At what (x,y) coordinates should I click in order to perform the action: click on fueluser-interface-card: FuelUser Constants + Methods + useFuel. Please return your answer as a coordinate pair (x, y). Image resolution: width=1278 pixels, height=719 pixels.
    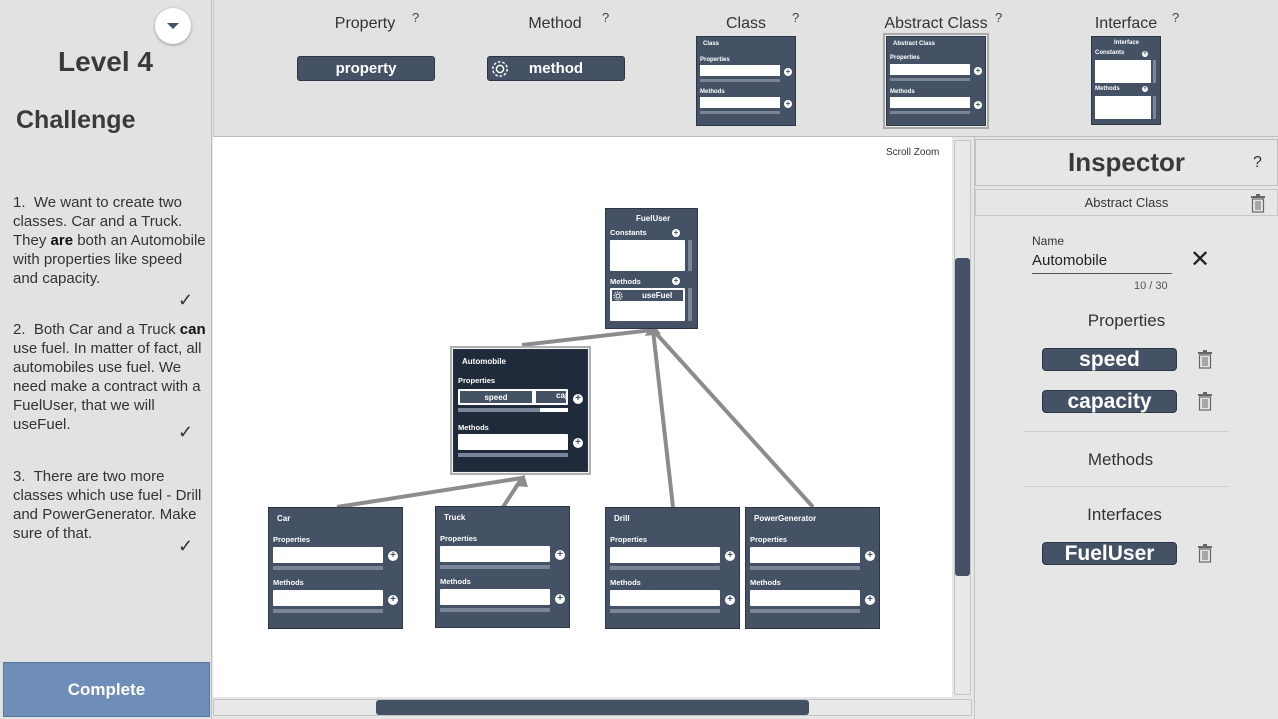
    Looking at the image, I should click on (651, 268).